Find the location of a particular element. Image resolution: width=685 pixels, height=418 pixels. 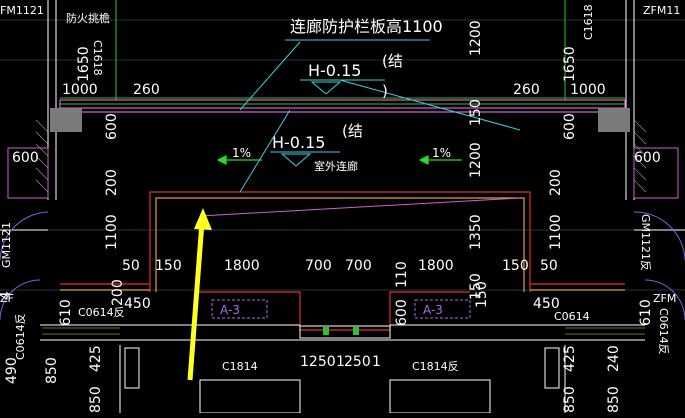

dim-row-50-left: 50 is located at coordinates (131, 266).